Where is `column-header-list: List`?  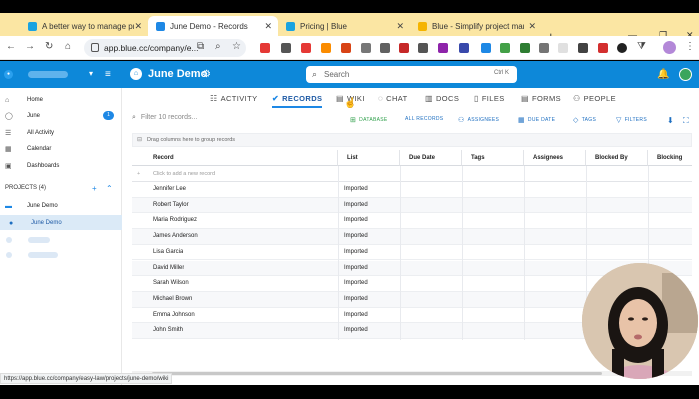 column-header-list: List is located at coordinates (369, 158).